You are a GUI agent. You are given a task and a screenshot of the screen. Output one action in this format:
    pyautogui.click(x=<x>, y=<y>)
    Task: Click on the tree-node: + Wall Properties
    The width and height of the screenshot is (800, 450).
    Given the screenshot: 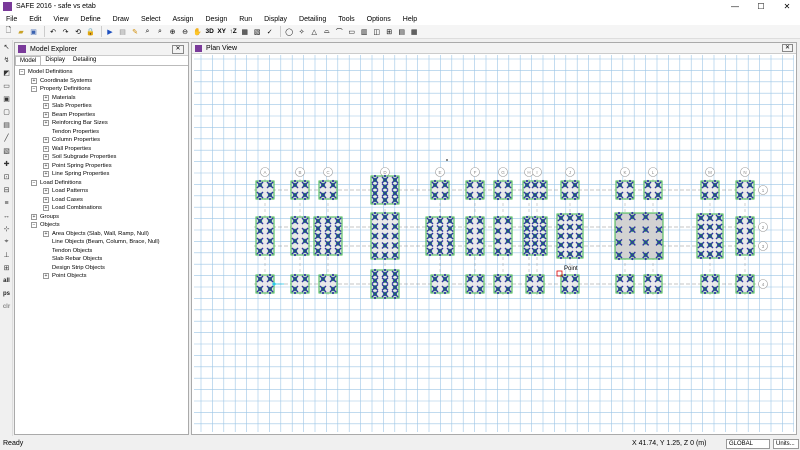 What is the action you would take?
    pyautogui.click(x=103, y=149)
    